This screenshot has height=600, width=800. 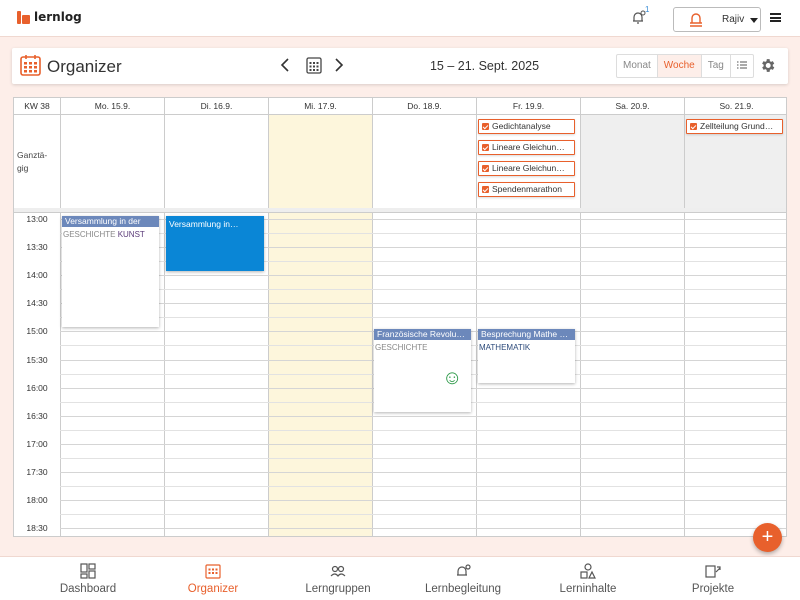 I want to click on view-switcher: Monat Woche Tag, so click(x=685, y=66).